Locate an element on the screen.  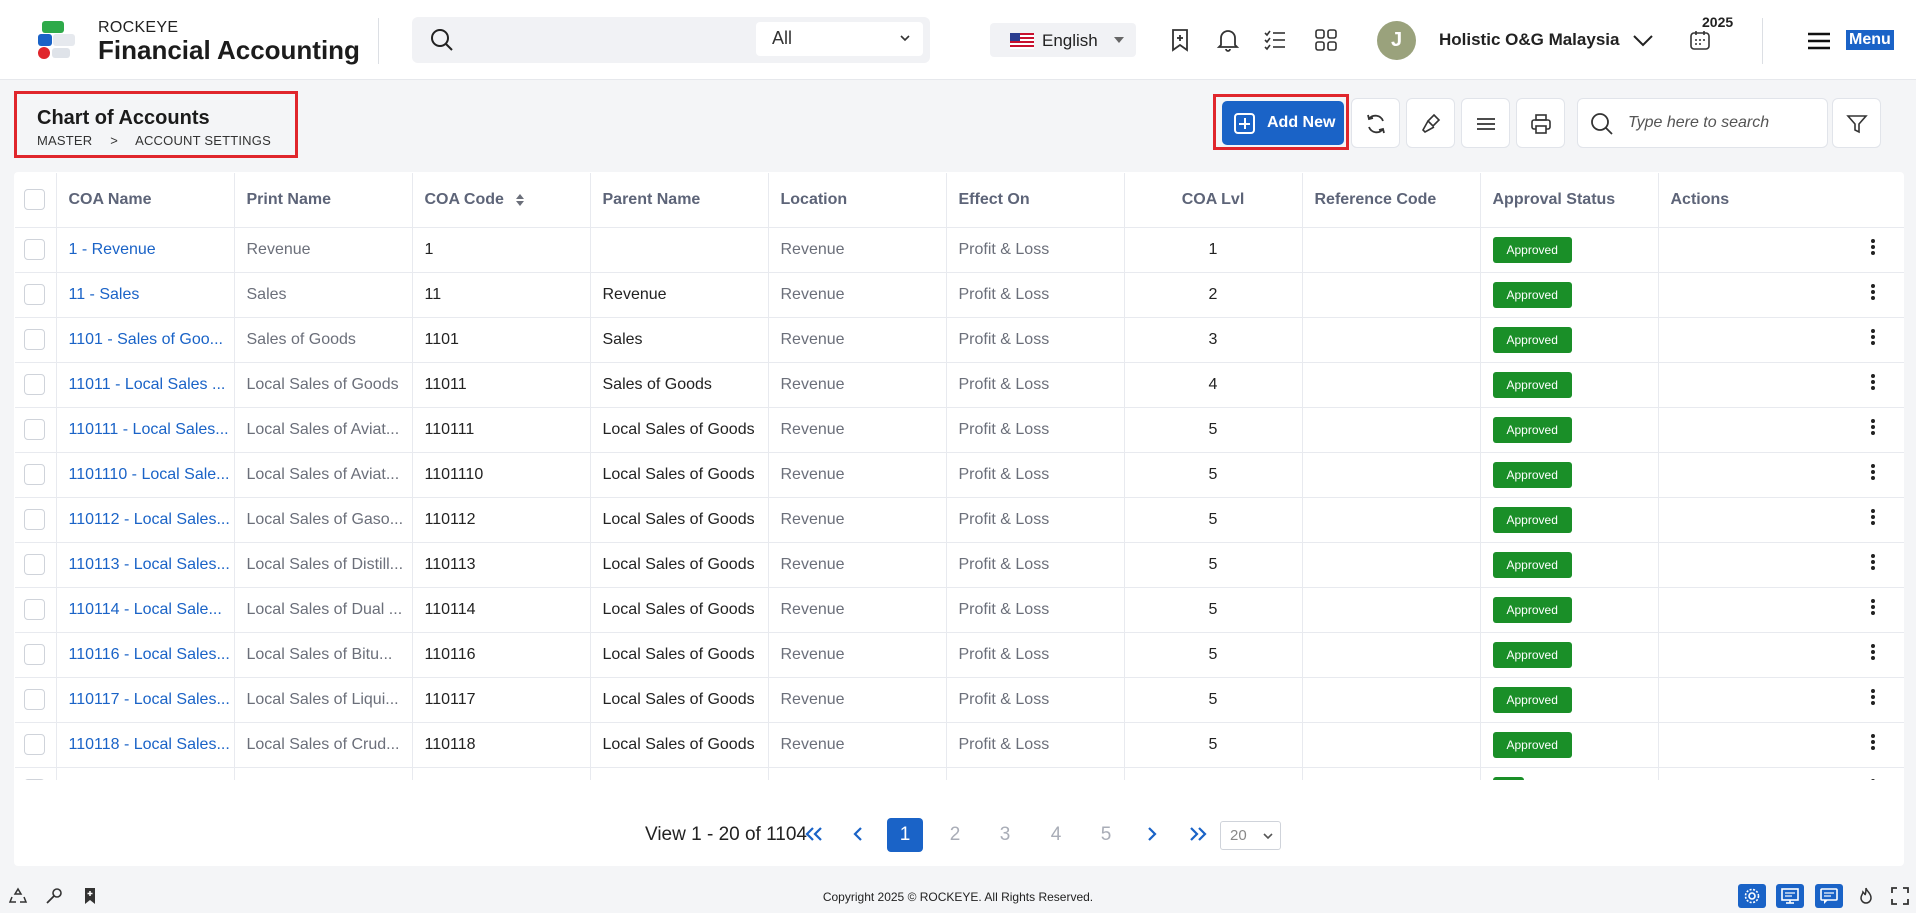
page-2-button: 2 is located at coordinates (955, 835).